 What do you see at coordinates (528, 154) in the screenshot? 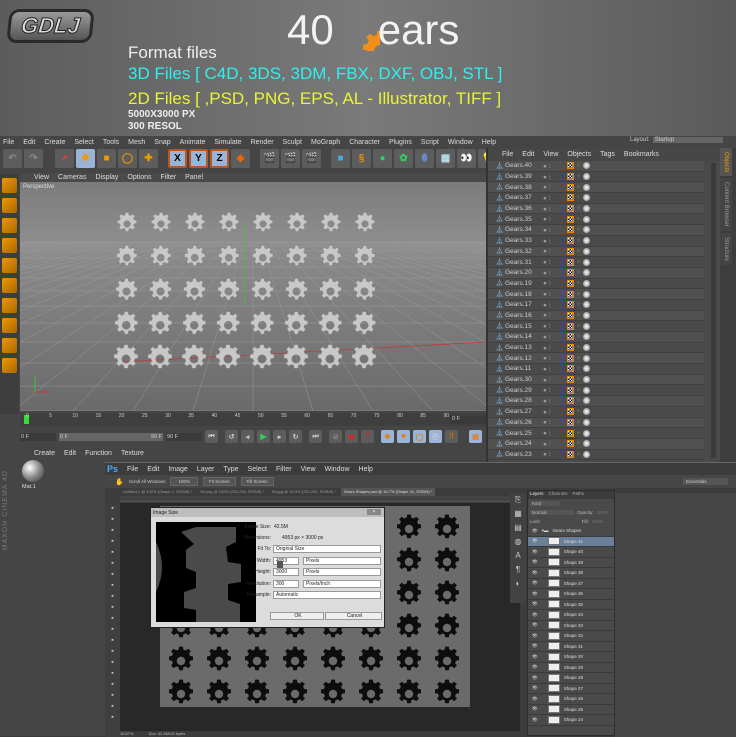
I see `object-menu-edit: Edit` at bounding box center [528, 154].